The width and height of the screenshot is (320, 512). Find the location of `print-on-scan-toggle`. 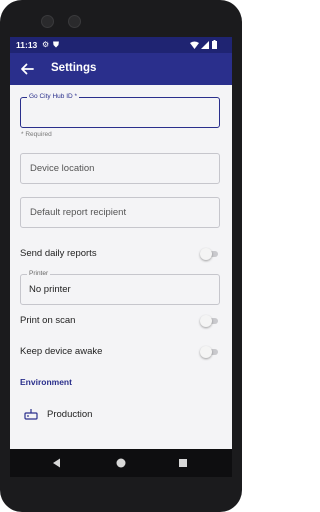

print-on-scan-toggle is located at coordinates (210, 321).